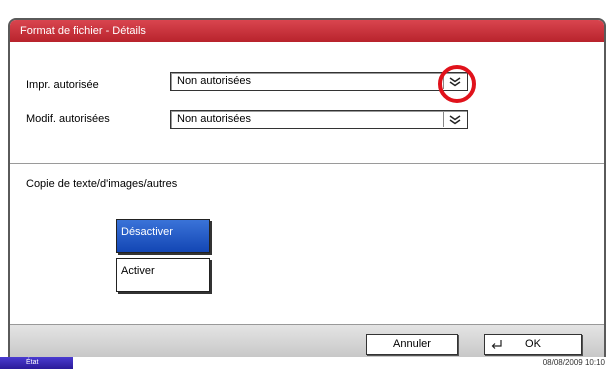  Describe the element at coordinates (163, 275) in the screenshot. I see `enable-button: Activer` at that location.